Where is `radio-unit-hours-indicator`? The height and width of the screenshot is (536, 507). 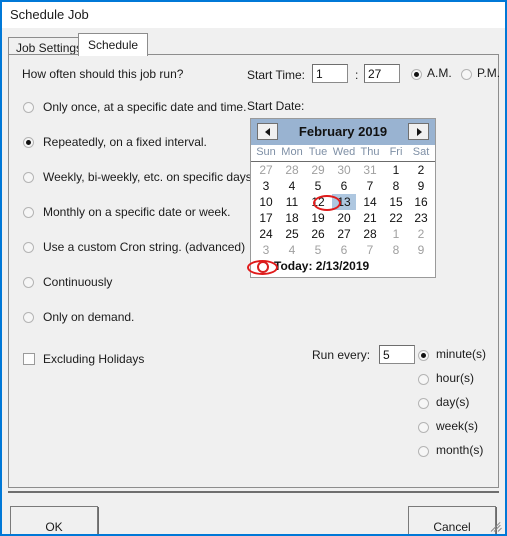
radio-unit-hours-indicator is located at coordinates (423, 379).